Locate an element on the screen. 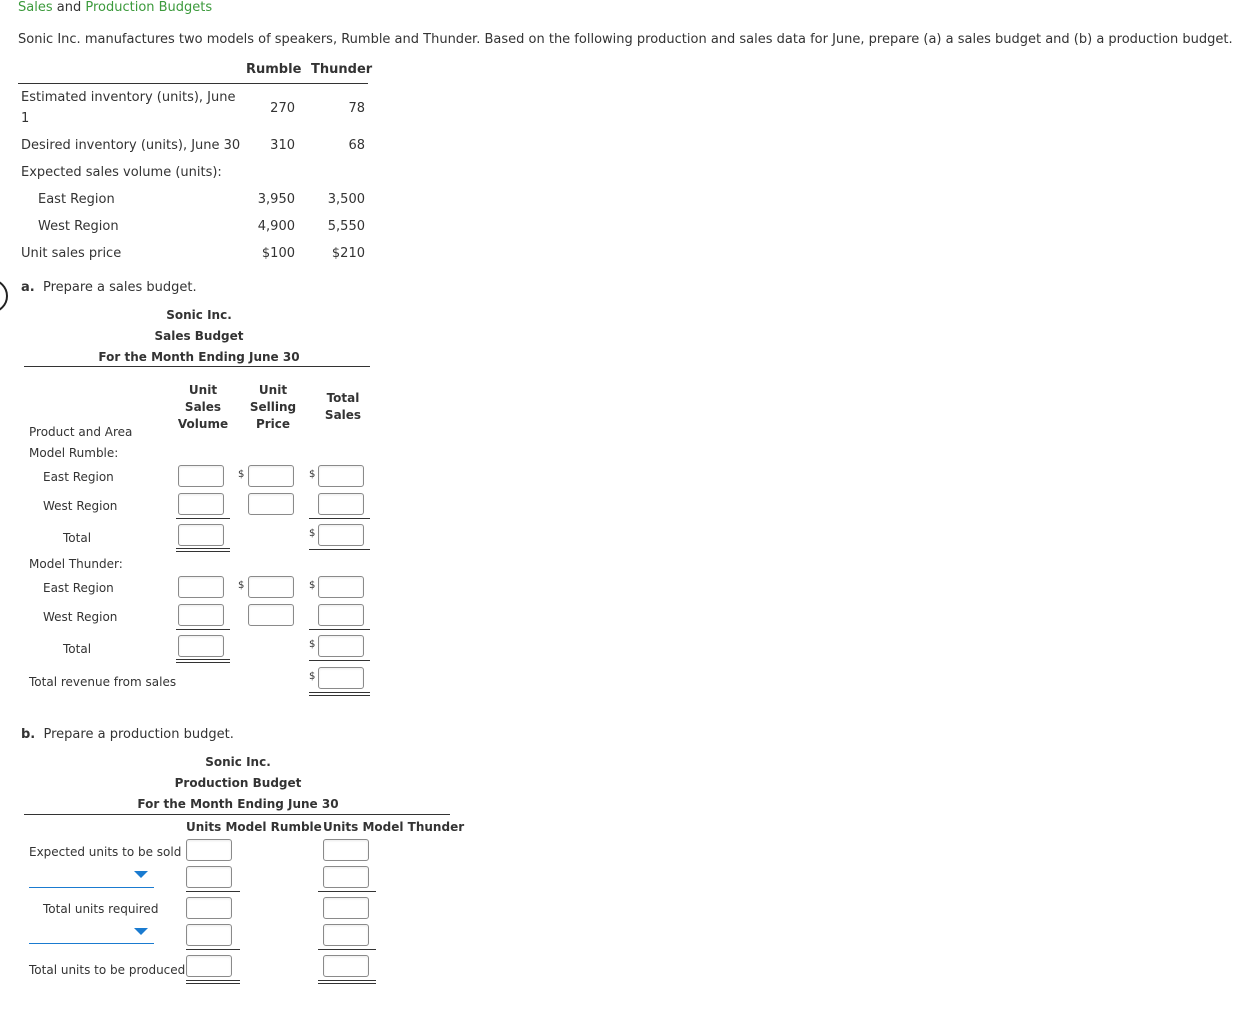 Image resolution: width=1242 pixels, height=1010 pixels. rumble-east-label: East Region is located at coordinates (78, 477).